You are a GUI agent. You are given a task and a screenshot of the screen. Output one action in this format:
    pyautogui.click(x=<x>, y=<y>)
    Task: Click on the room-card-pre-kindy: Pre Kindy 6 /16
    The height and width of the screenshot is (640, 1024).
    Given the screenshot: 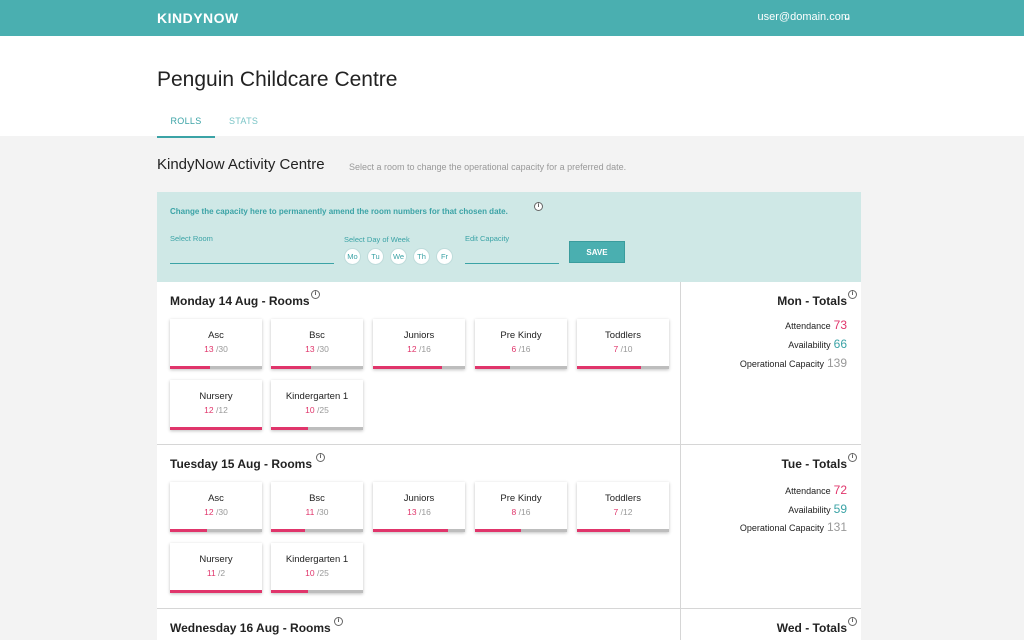 What is the action you would take?
    pyautogui.click(x=521, y=344)
    